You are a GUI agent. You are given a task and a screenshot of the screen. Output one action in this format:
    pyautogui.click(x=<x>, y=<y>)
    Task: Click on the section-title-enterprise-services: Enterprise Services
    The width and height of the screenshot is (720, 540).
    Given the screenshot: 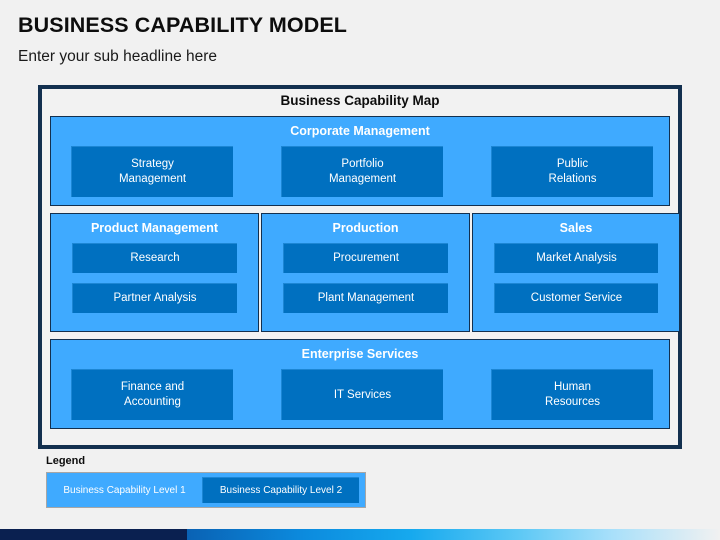 What is the action you would take?
    pyautogui.click(x=360, y=354)
    